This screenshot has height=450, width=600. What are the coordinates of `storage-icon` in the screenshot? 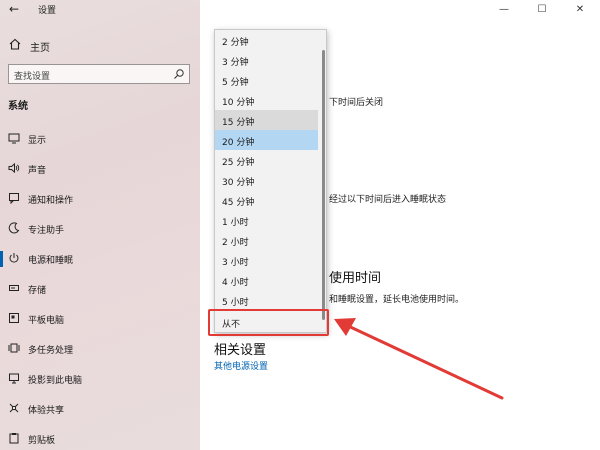 It's located at (14, 288).